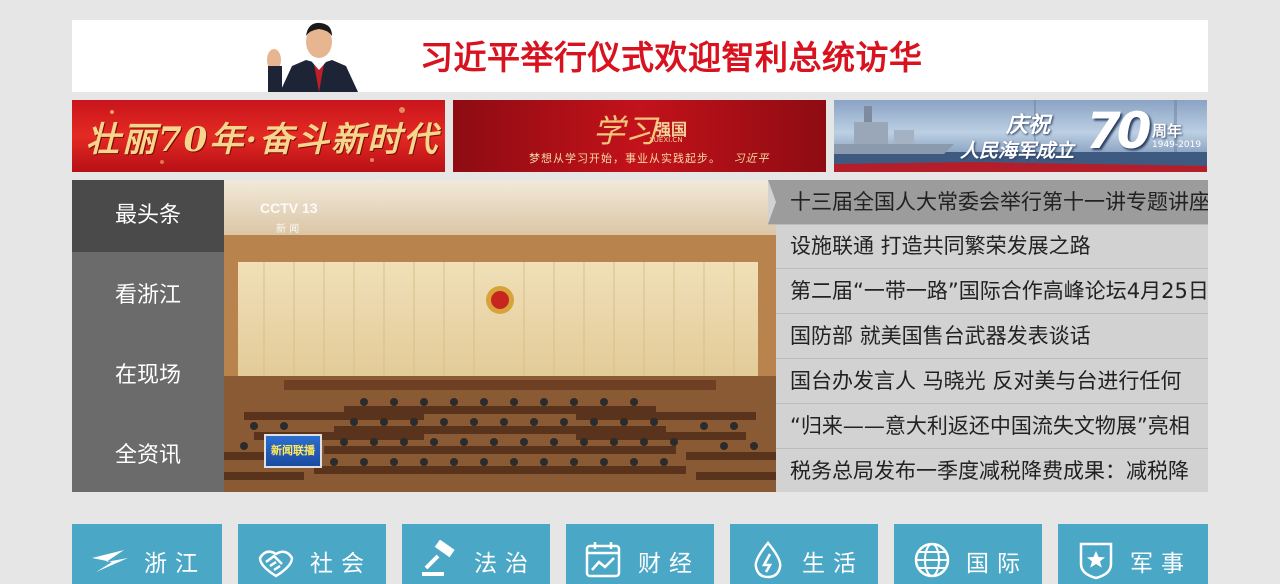 This screenshot has width=1280, height=584. What do you see at coordinates (438, 558) in the screenshot?
I see `gavel-icon` at bounding box center [438, 558].